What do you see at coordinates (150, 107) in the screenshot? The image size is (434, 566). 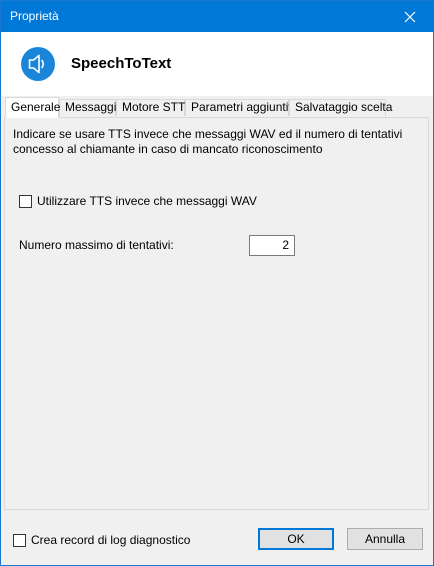 I see `tab-motore-stt: Motore STT` at bounding box center [150, 107].